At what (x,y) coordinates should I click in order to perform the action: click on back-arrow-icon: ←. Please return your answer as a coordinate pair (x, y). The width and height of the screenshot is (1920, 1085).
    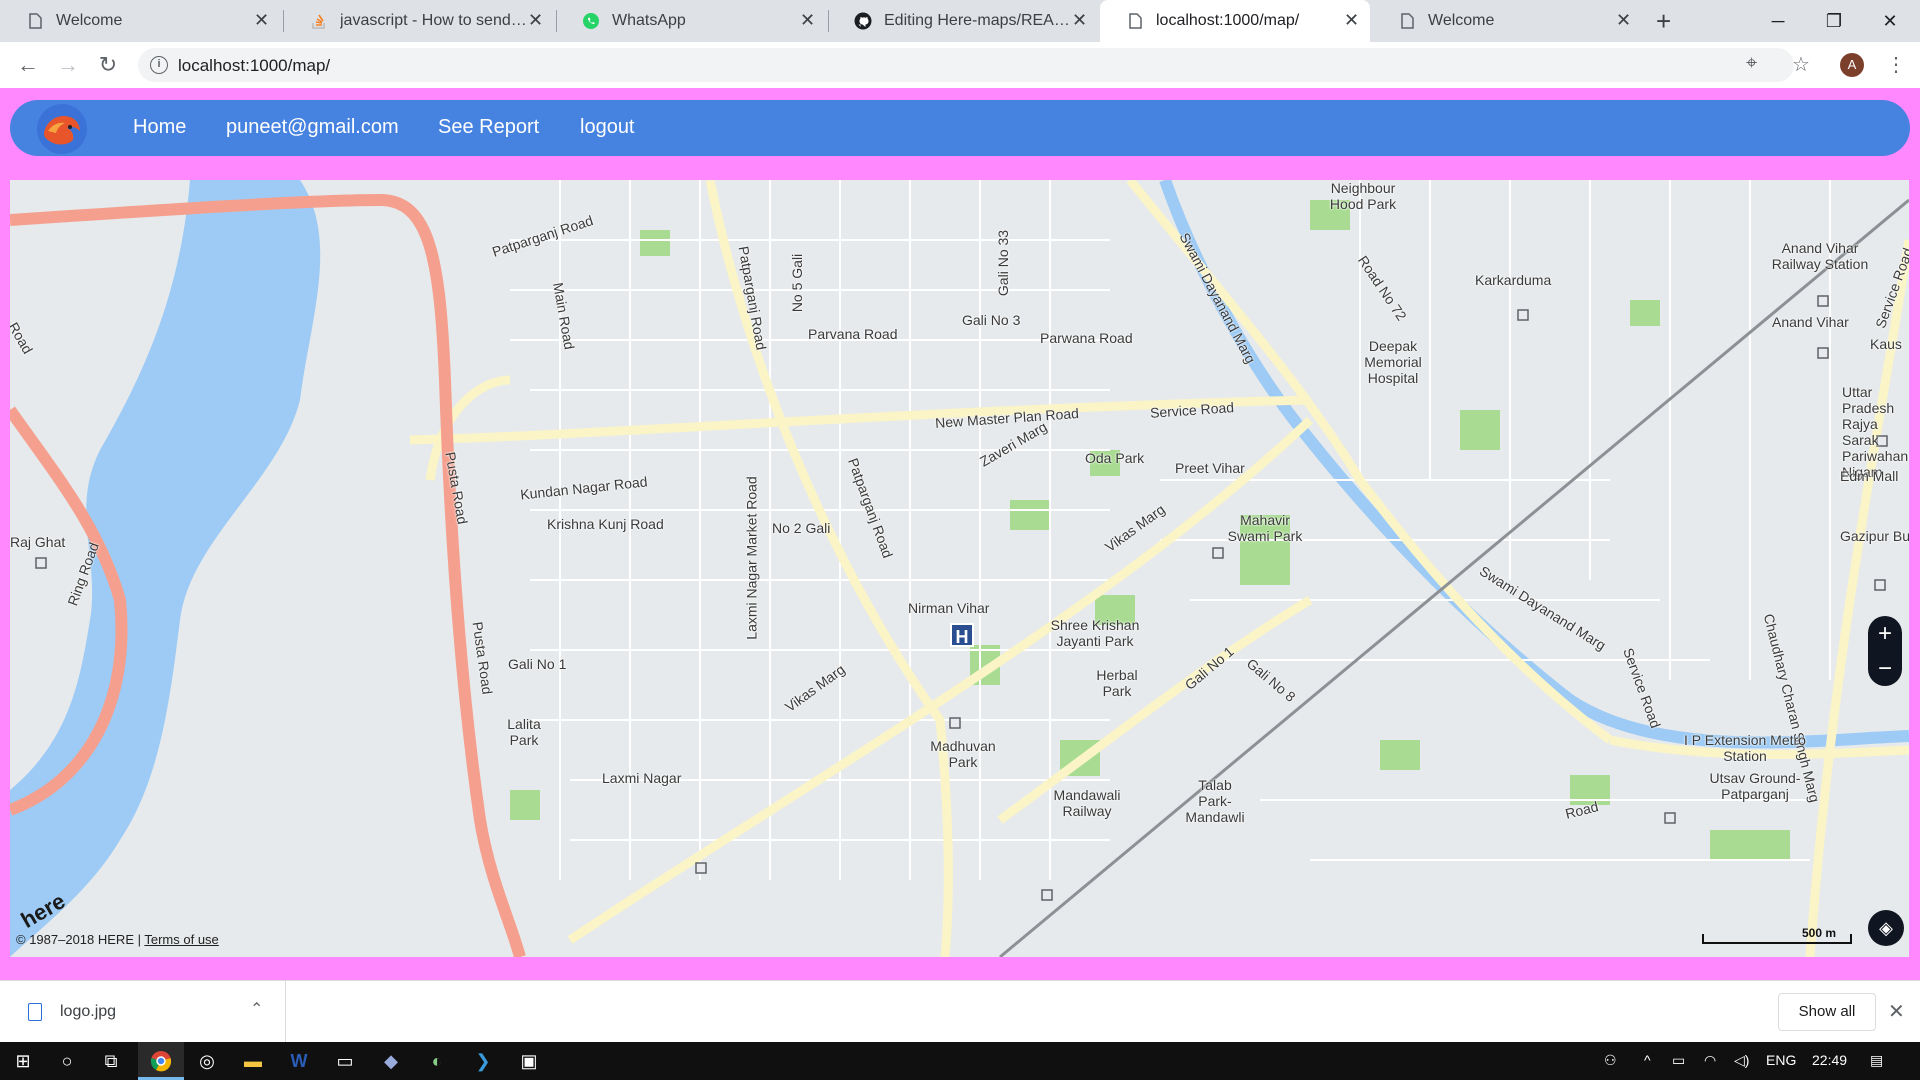
    Looking at the image, I should click on (28, 65).